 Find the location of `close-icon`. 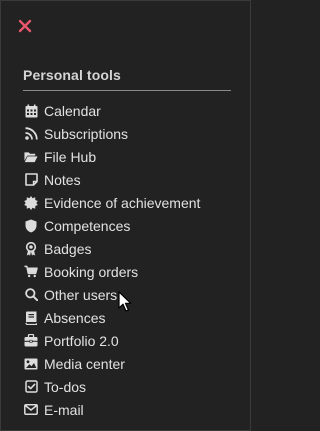

close-icon is located at coordinates (25, 26).